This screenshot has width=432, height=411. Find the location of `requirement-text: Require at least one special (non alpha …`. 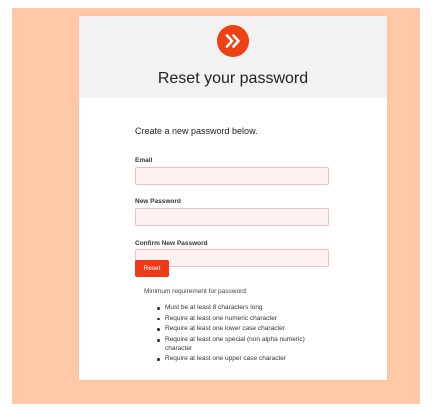

requirement-text: Require at least one special (non alpha … is located at coordinates (235, 344).